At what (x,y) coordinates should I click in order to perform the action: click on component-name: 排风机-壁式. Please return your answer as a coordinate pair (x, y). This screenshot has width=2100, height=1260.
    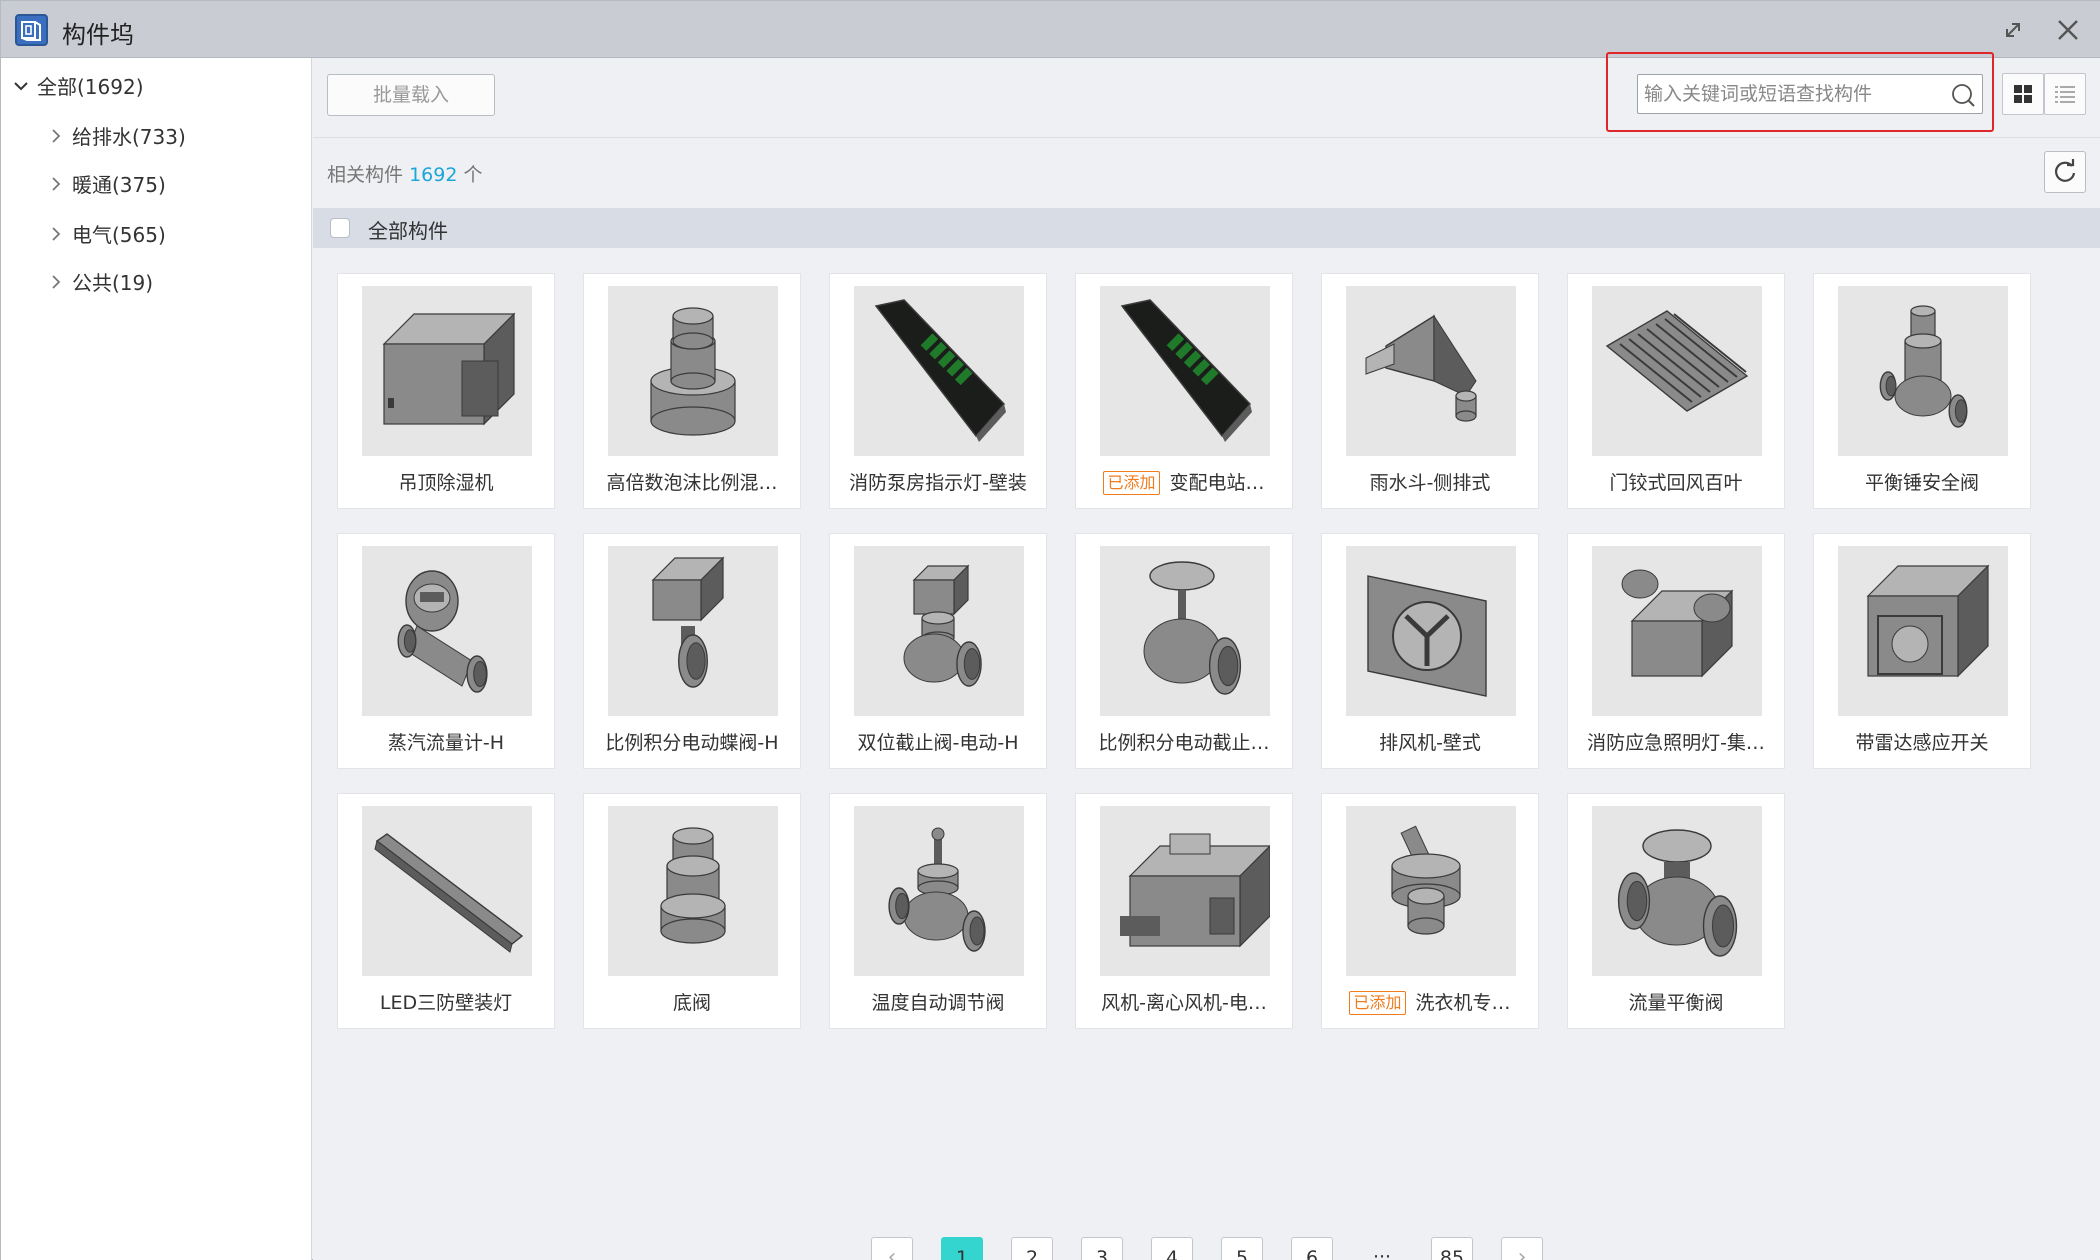
    Looking at the image, I should click on (1430, 743).